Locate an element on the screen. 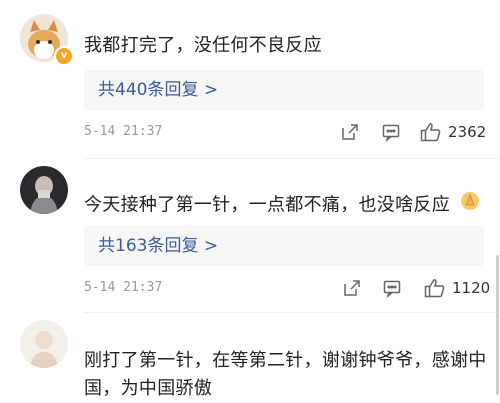  pray-emoji-icon is located at coordinates (470, 205).